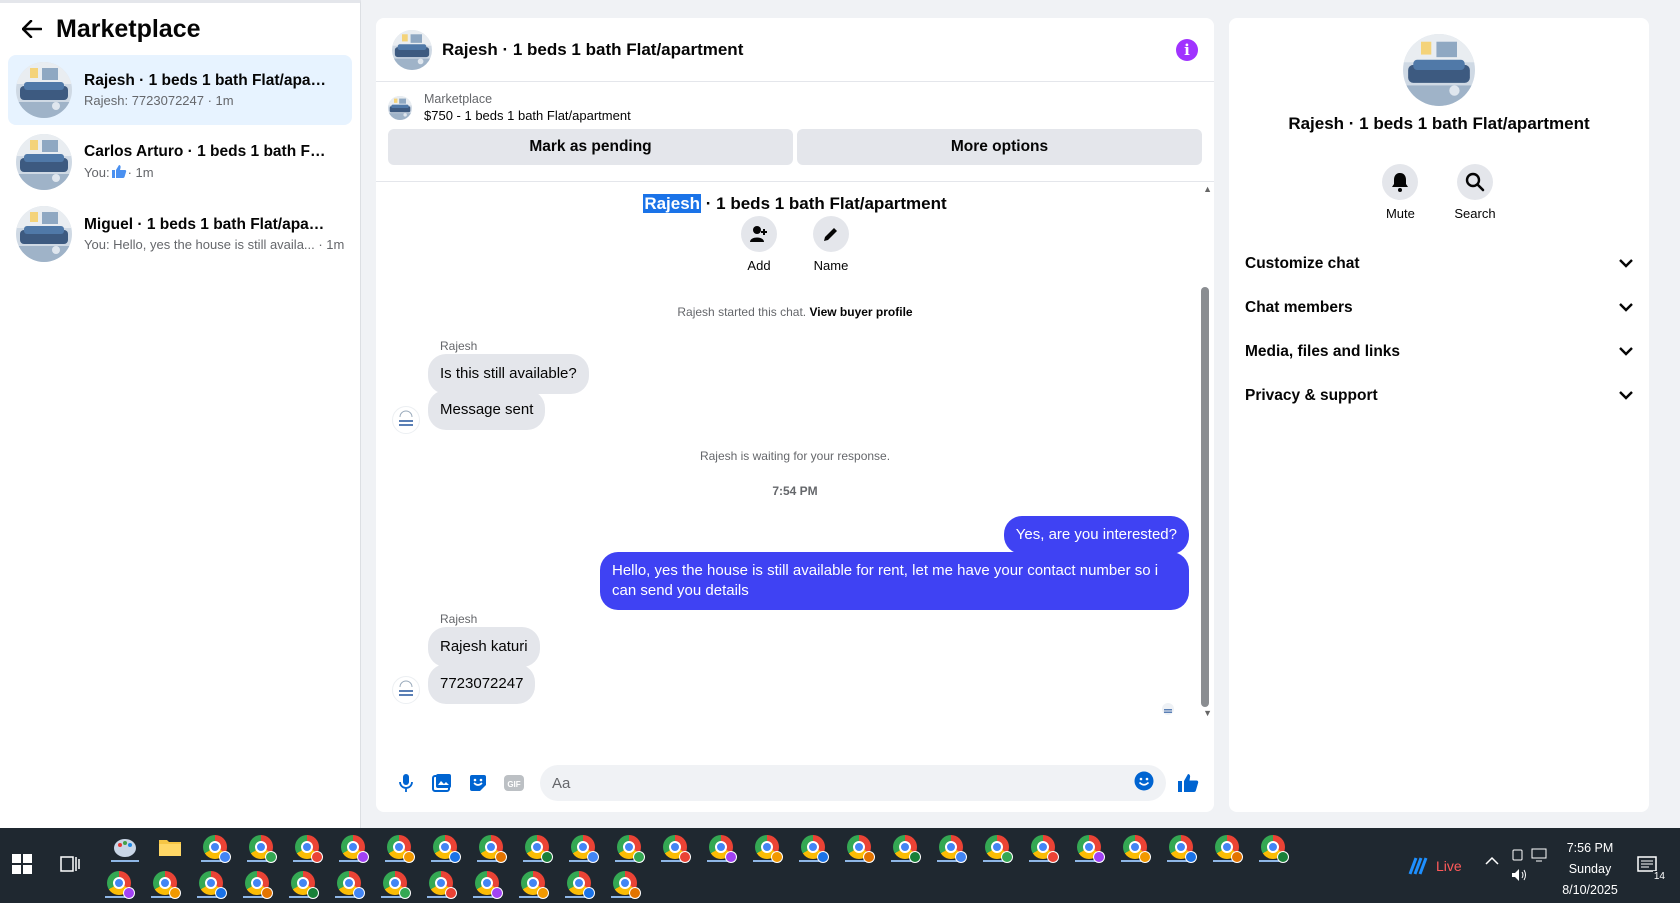  Describe the element at coordinates (590, 147) in the screenshot. I see `mark-as-pending-button: Mark as pending` at that location.